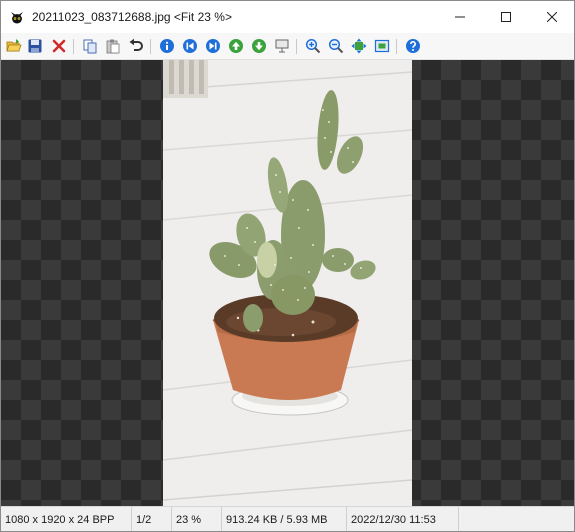 The width and height of the screenshot is (575, 532). I want to click on status-dimensions: 1080 x 1920 x 24 BPP, so click(66, 519).